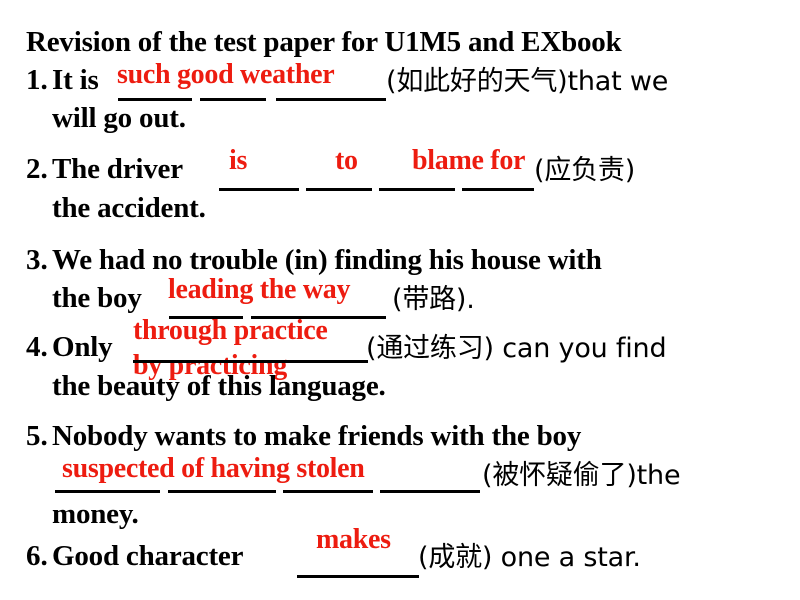 The image size is (800, 600). Describe the element at coordinates (230, 330) in the screenshot. I see `item-4-answer-1: through practice` at that location.